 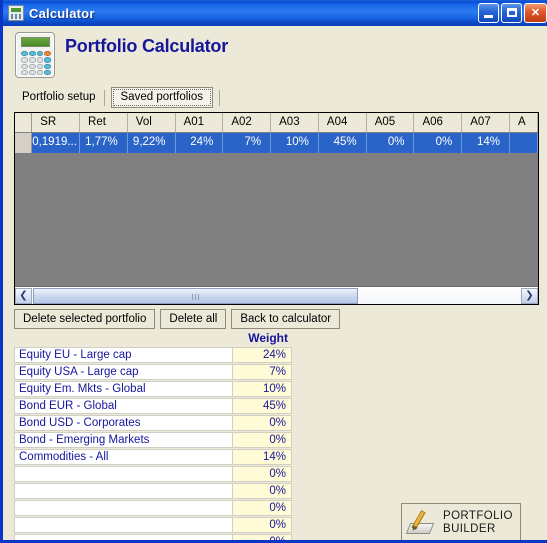 I want to click on scrollbar-track, so click(x=276, y=295).